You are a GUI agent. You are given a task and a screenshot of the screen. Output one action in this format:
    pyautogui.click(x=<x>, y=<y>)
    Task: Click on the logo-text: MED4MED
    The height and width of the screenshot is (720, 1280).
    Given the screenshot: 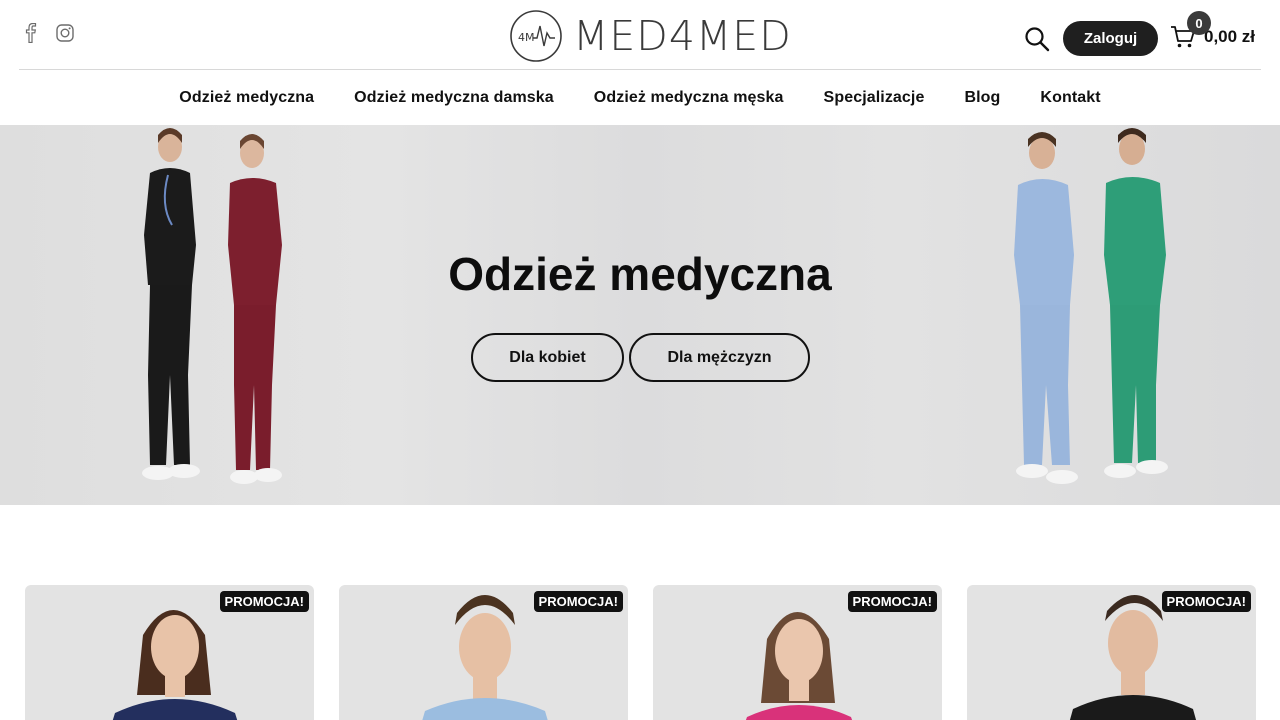 What is the action you would take?
    pyautogui.click(x=682, y=36)
    